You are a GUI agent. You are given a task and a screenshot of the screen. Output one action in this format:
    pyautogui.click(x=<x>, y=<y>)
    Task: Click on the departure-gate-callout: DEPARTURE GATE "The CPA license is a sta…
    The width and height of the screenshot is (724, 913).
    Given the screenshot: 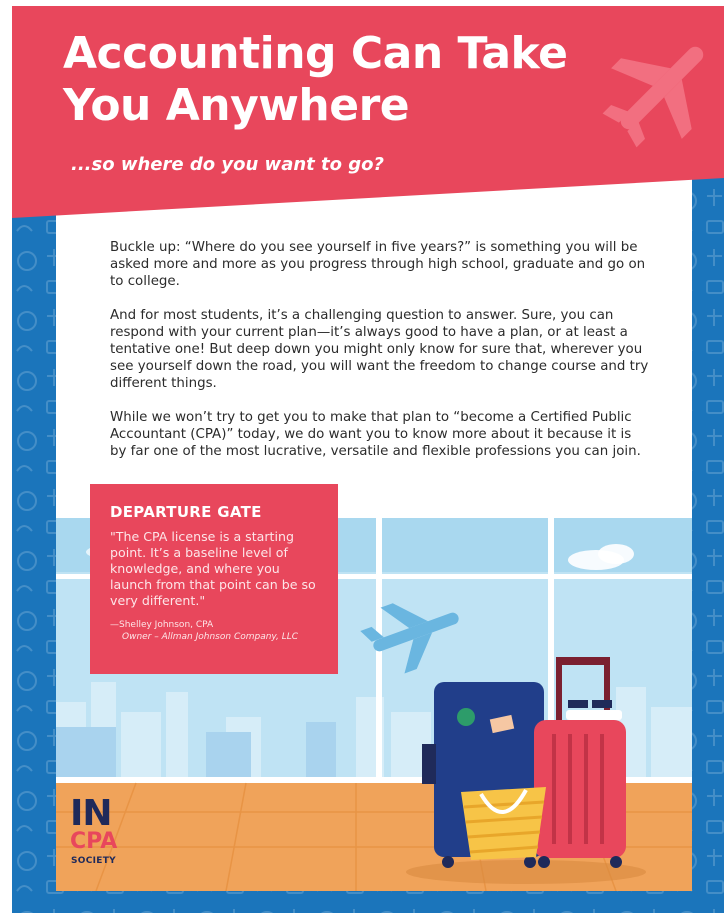 What is the action you would take?
    pyautogui.click(x=214, y=579)
    